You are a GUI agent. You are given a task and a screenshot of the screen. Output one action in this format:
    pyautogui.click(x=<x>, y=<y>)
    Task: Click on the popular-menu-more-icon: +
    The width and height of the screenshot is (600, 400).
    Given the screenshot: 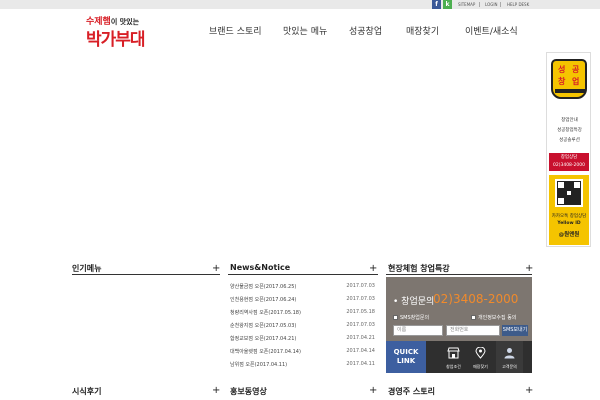 What is the action you would take?
    pyautogui.click(x=216, y=269)
    